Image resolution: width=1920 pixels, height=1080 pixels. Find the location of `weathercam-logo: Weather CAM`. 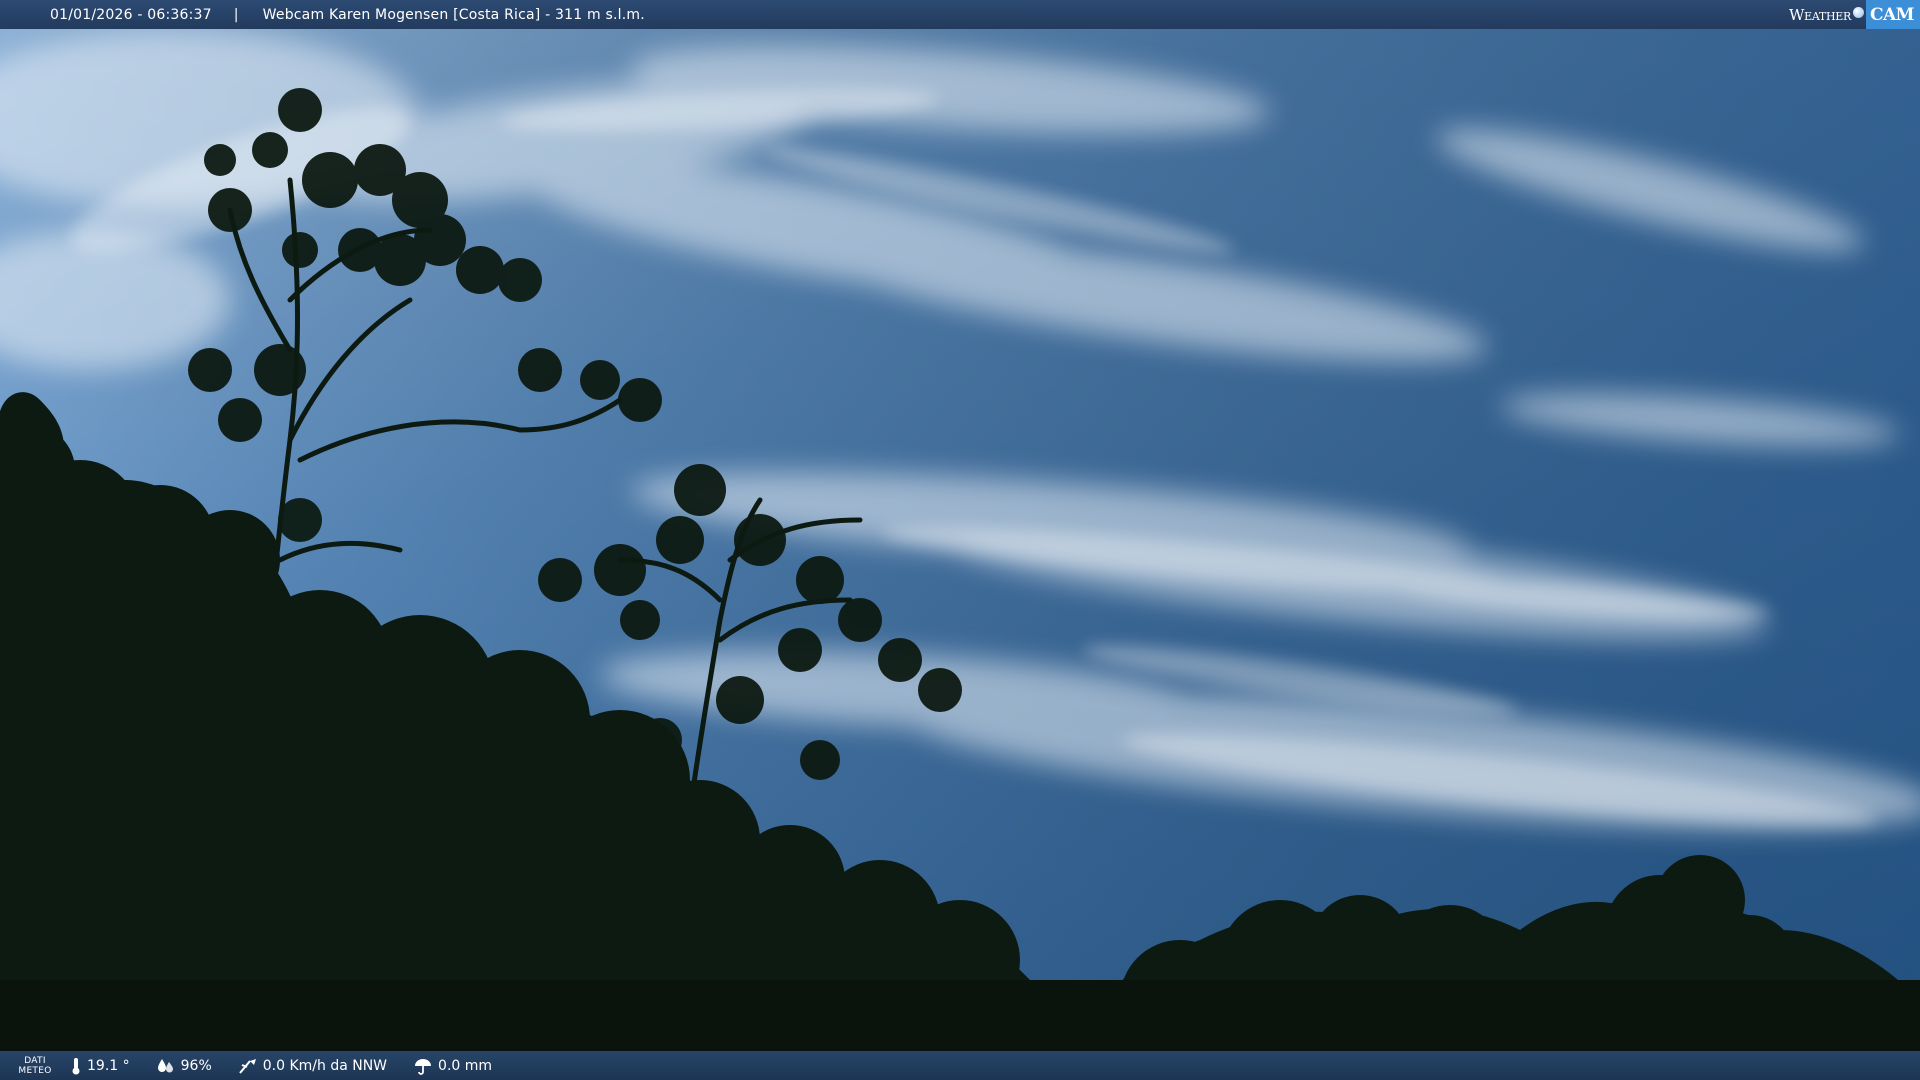

weathercam-logo: Weather CAM is located at coordinates (1854, 14).